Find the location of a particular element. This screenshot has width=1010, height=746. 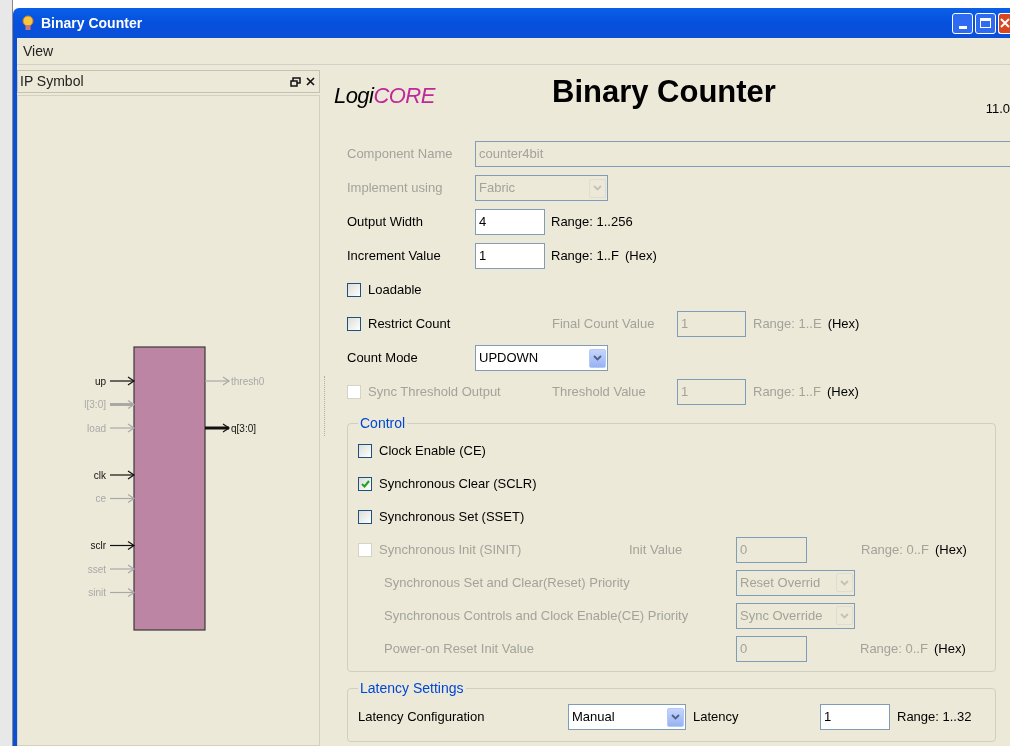

checkbox-label: Restrict Count is located at coordinates (409, 324).